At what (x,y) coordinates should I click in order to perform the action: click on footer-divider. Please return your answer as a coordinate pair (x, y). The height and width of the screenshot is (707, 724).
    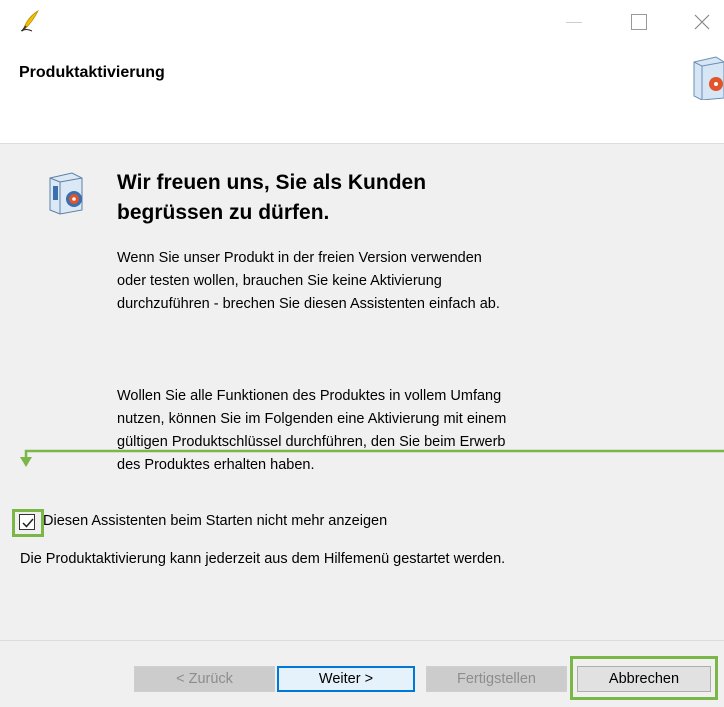
    Looking at the image, I should click on (362, 640).